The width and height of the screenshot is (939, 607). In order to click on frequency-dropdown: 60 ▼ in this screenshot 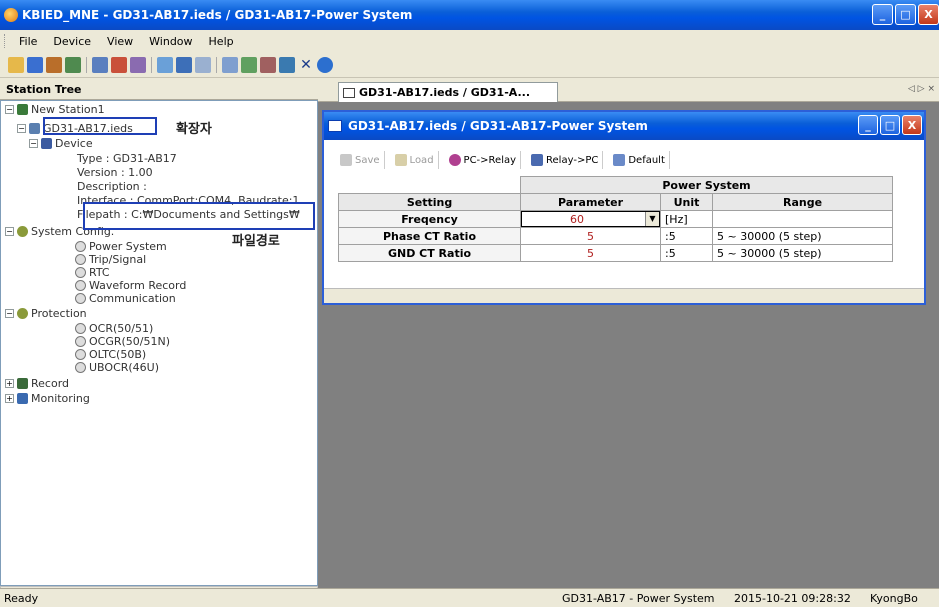, I will do `click(590, 219)`.